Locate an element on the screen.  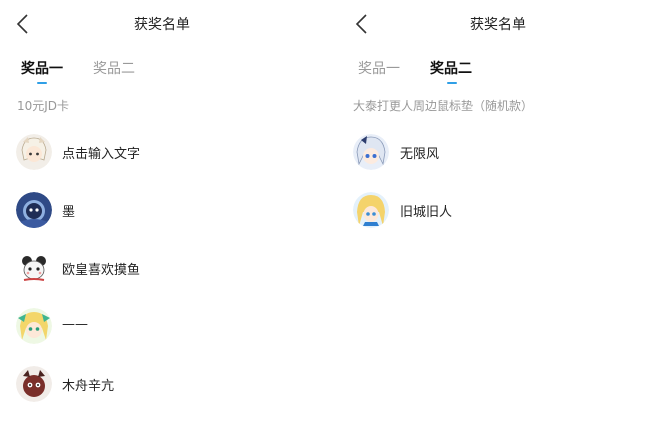
winner-name: 墨 is located at coordinates (69, 212).